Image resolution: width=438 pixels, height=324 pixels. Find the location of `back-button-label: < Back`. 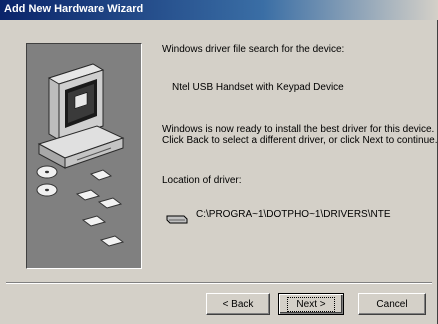

back-button-label: < Back is located at coordinates (238, 304).